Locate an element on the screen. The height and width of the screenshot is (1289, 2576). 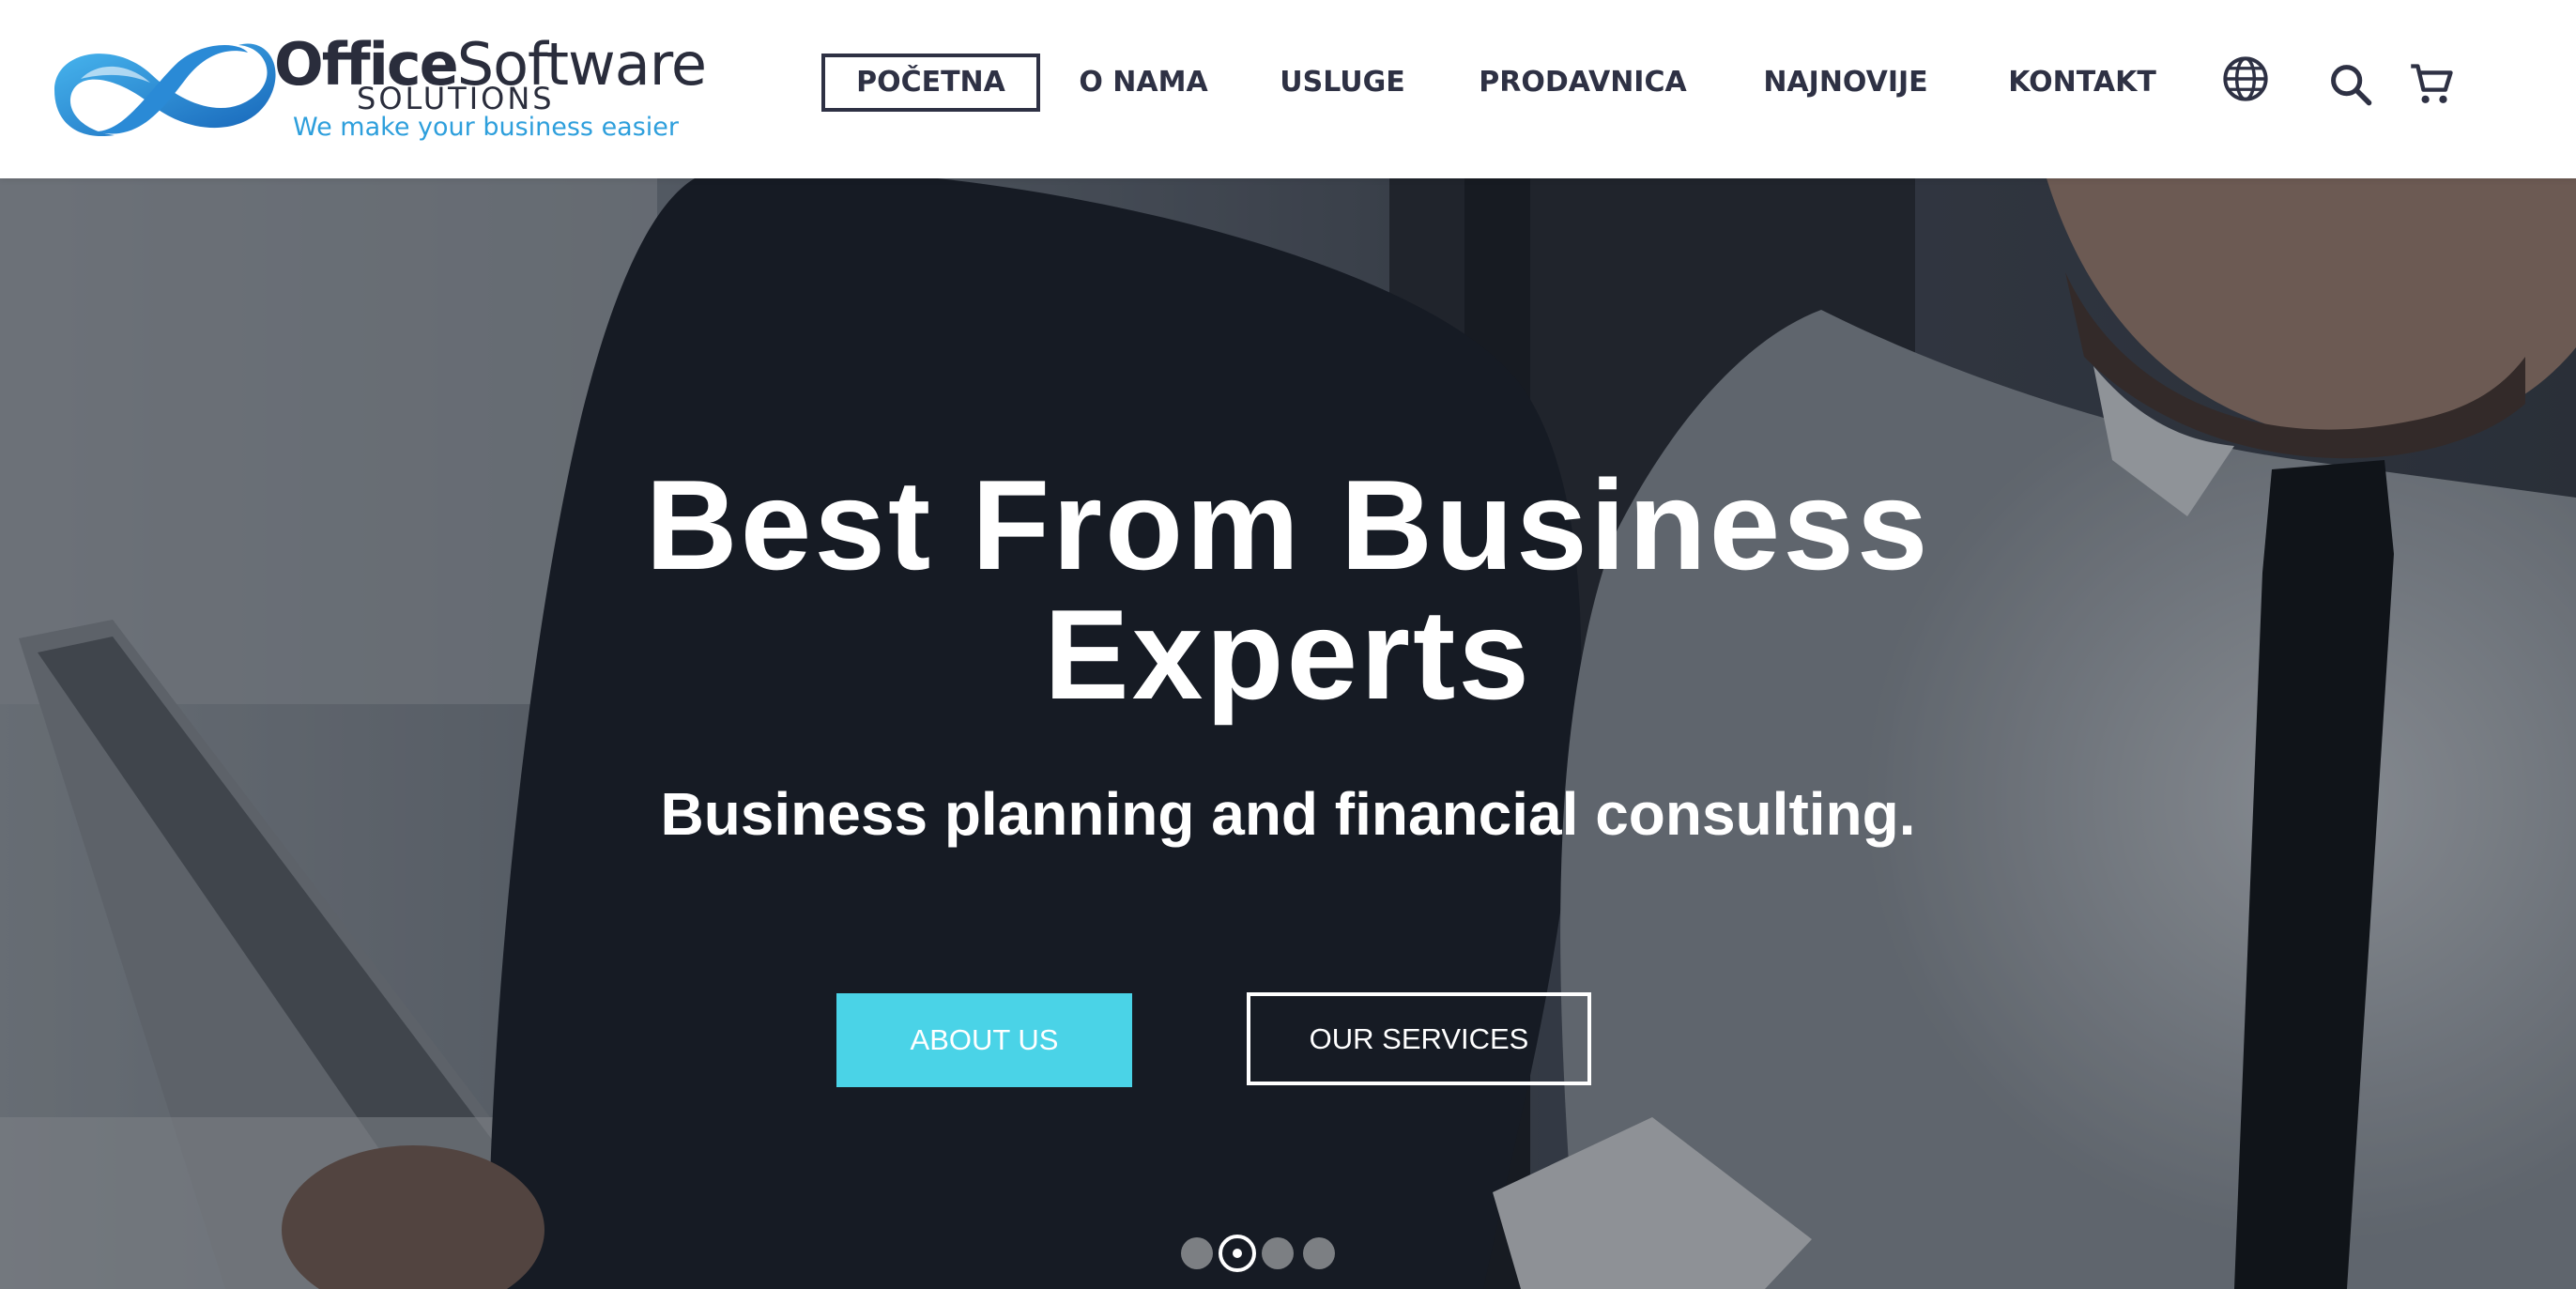
nav-item-kontakt: KONTAKT is located at coordinates (2082, 83).